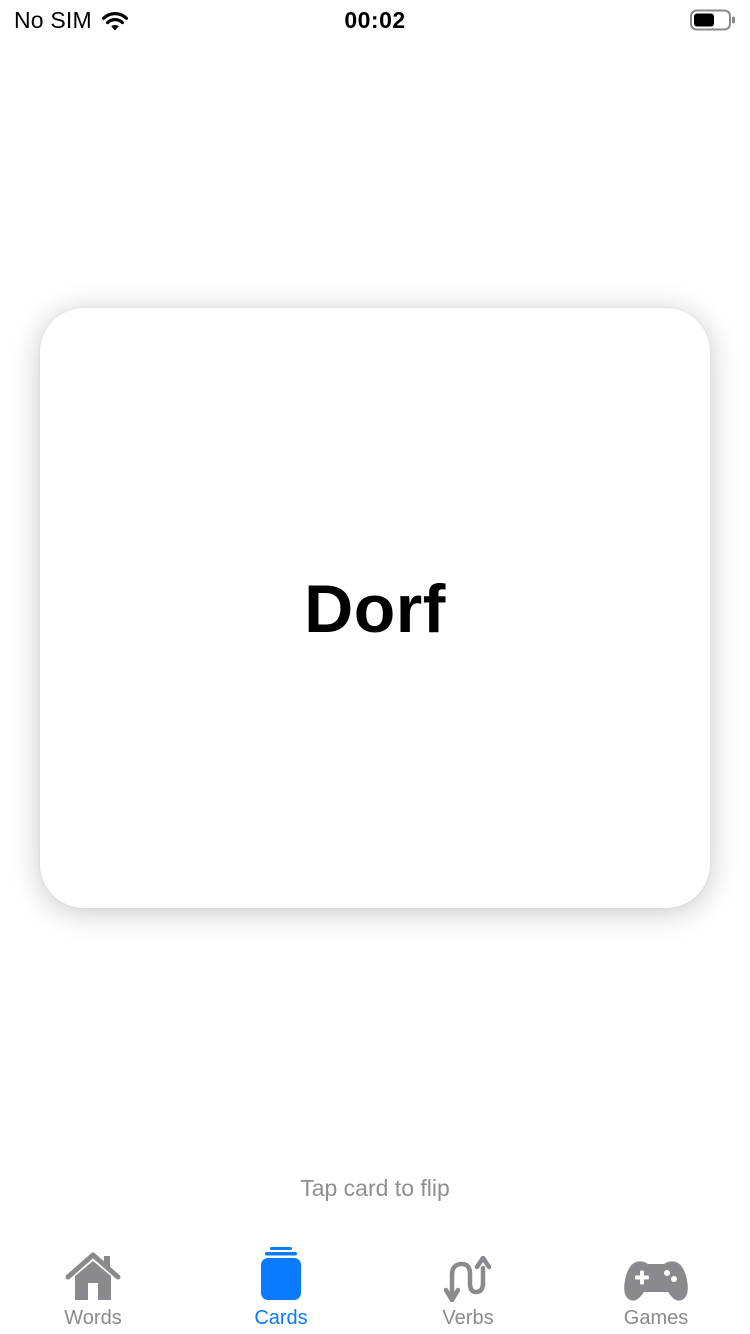 This screenshot has height=1334, width=750. I want to click on tab-verbs: Verbs, so click(468, 1284).